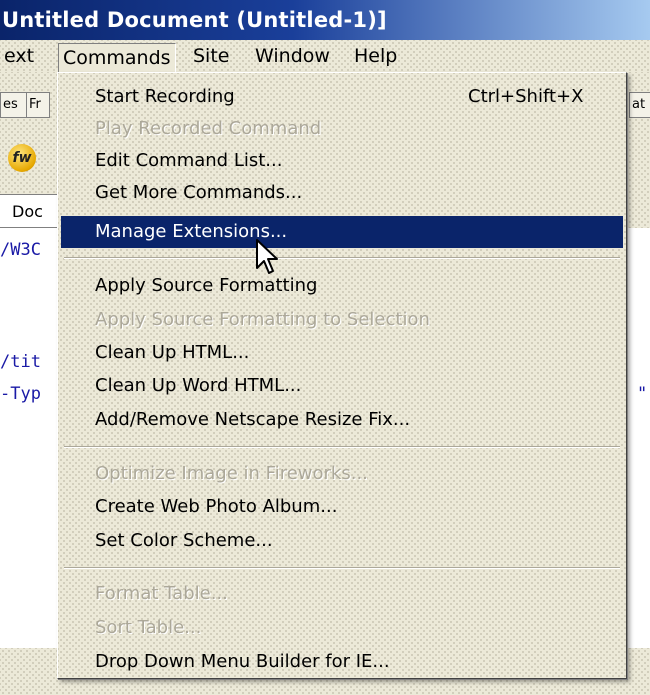  What do you see at coordinates (117, 58) in the screenshot?
I see `menu-commands: Commands` at bounding box center [117, 58].